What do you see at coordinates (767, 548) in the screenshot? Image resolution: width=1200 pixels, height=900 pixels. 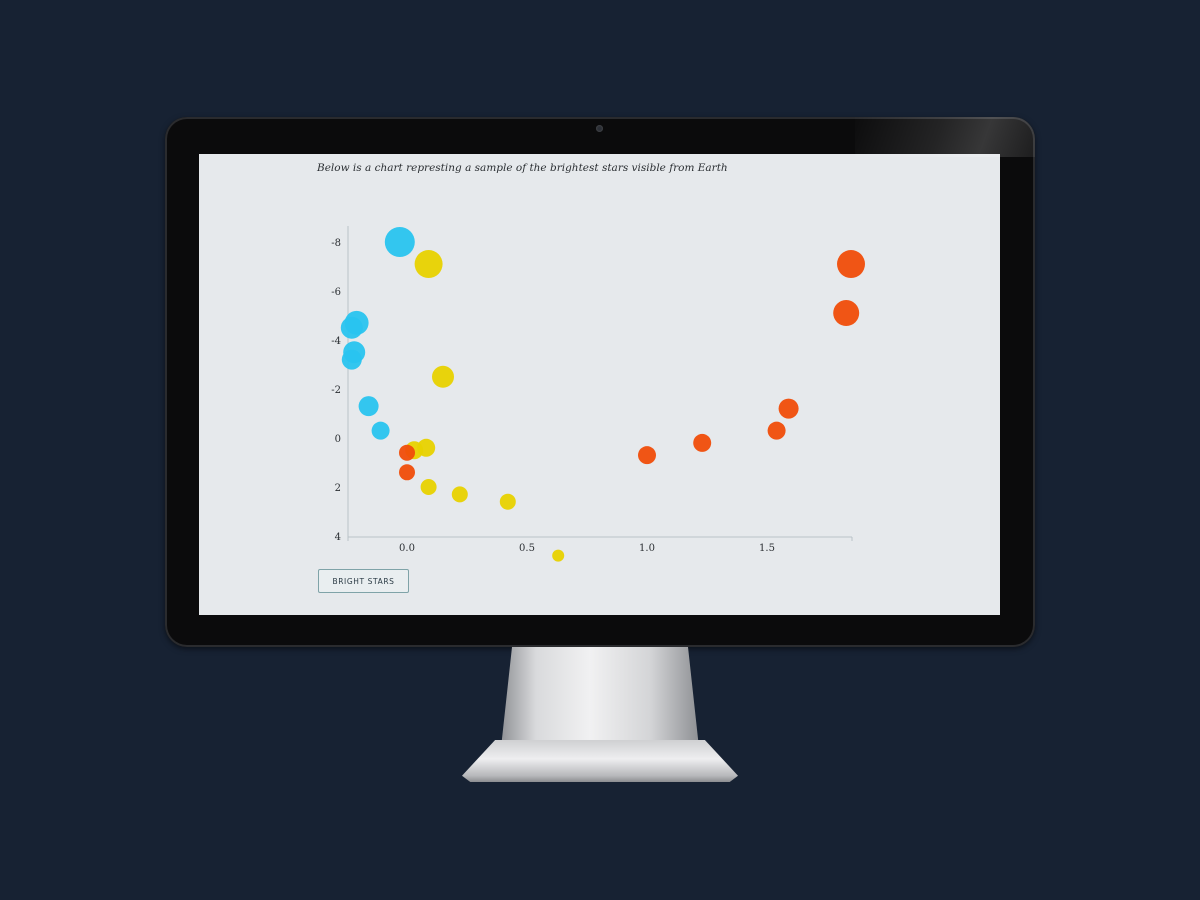 I see `x-tick-label: 1.5` at bounding box center [767, 548].